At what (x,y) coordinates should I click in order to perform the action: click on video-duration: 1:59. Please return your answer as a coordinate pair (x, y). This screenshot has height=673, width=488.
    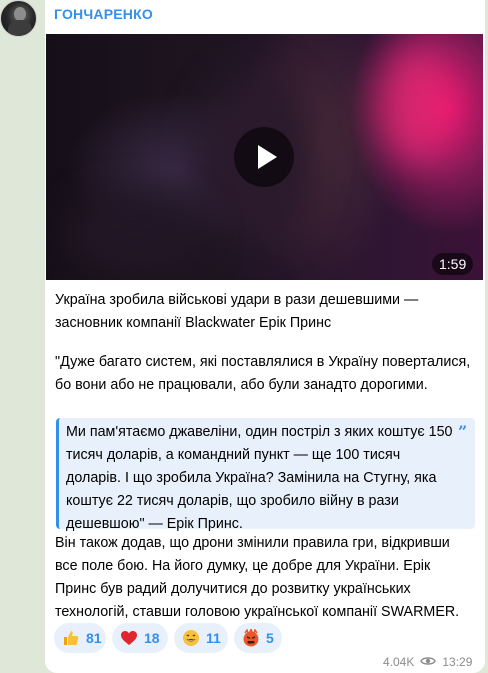
    Looking at the image, I should click on (453, 264).